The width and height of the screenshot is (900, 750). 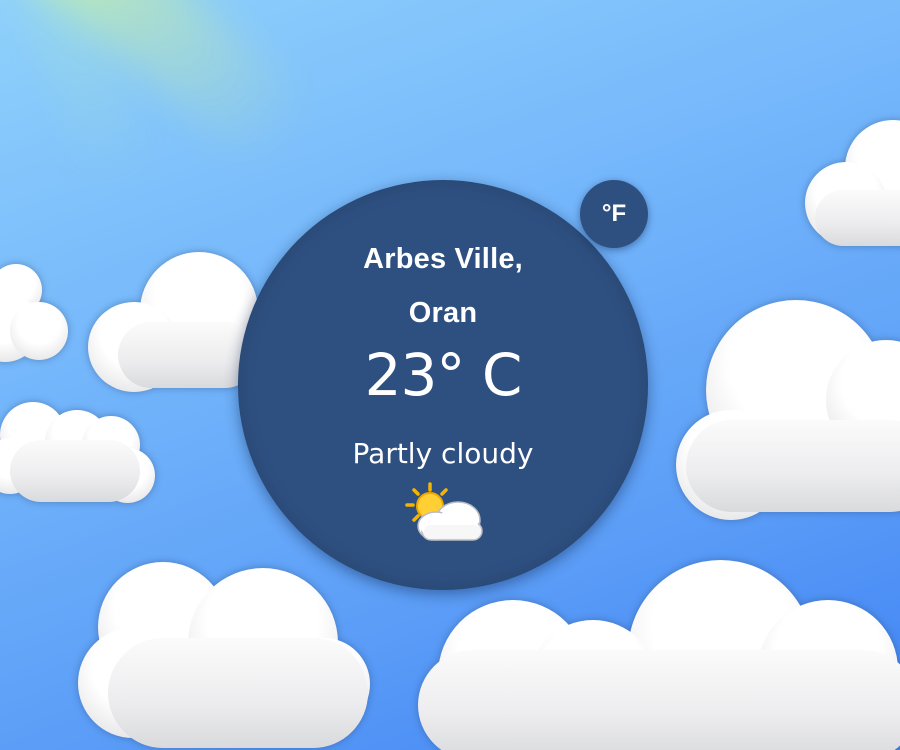 What do you see at coordinates (614, 214) in the screenshot?
I see `fahrenheit-toggle-button: °F` at bounding box center [614, 214].